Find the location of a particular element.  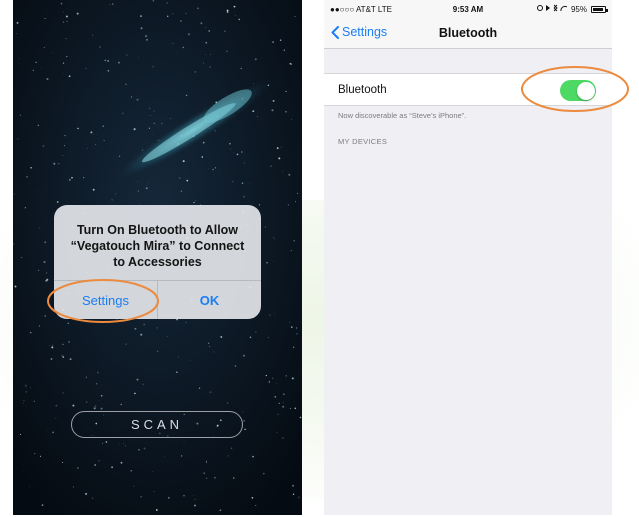

ok-button: OK is located at coordinates (209, 300).